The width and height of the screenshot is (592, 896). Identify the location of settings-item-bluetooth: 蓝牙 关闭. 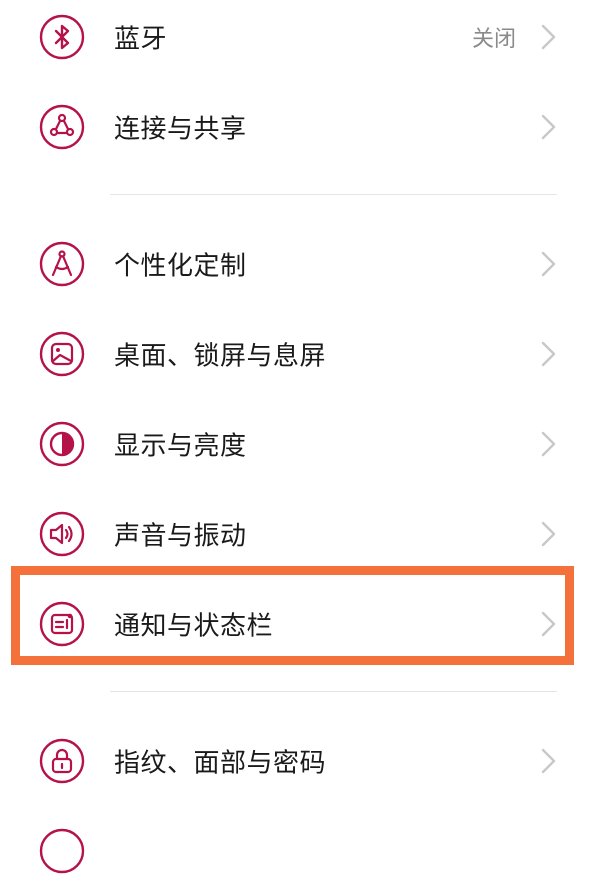
(296, 41).